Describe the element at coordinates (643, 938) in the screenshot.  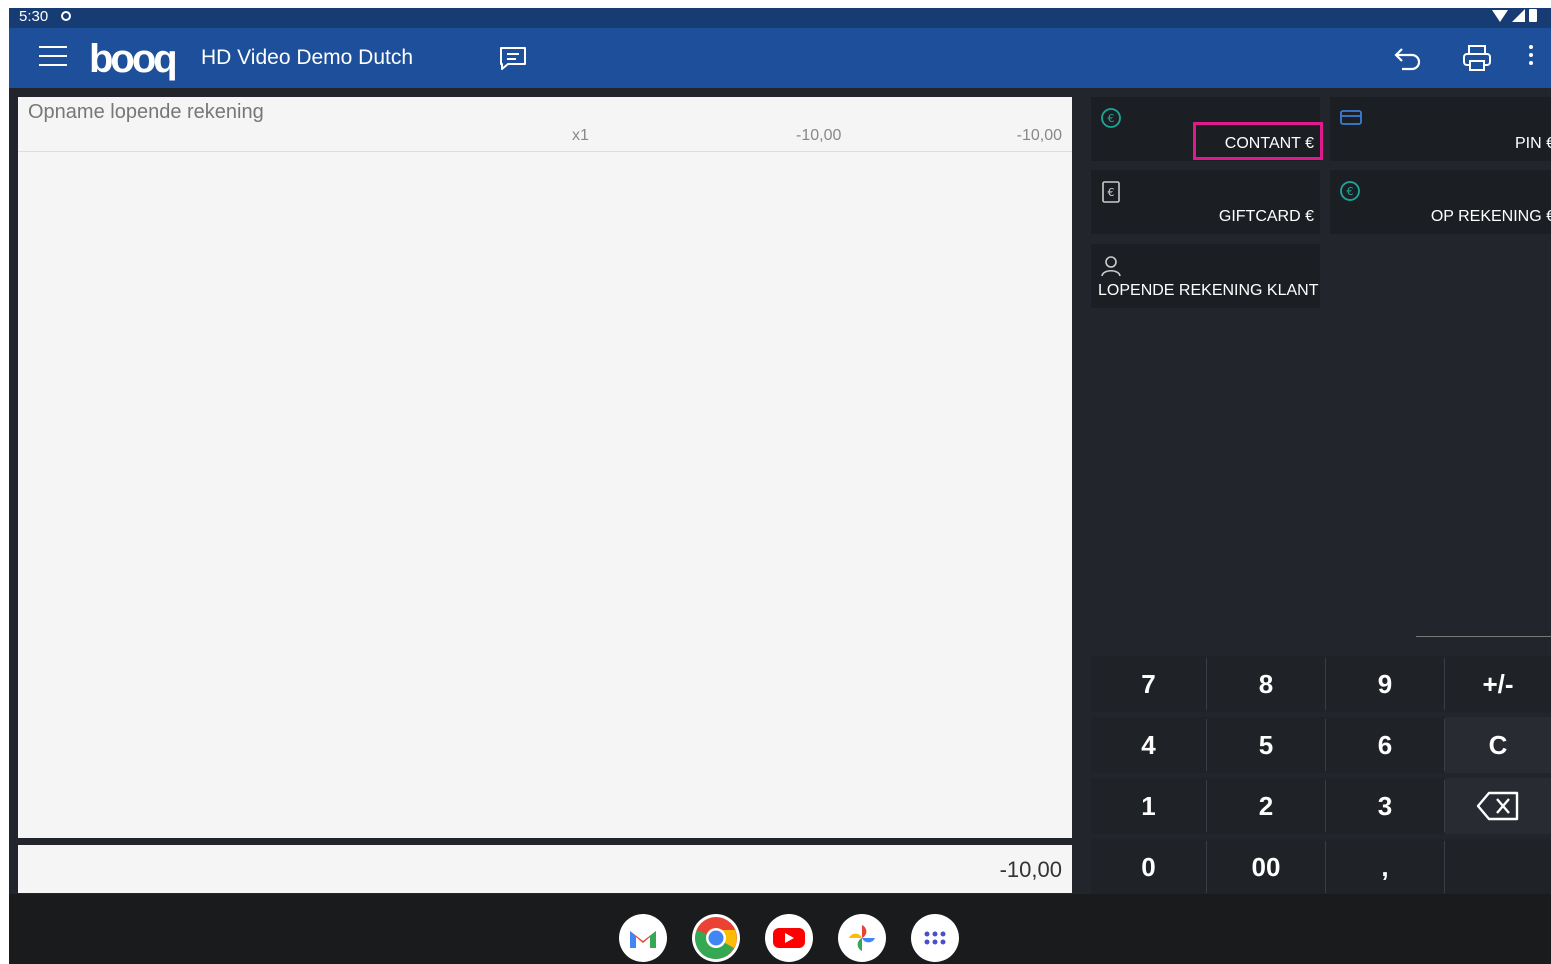
I see `gmail-icon` at that location.